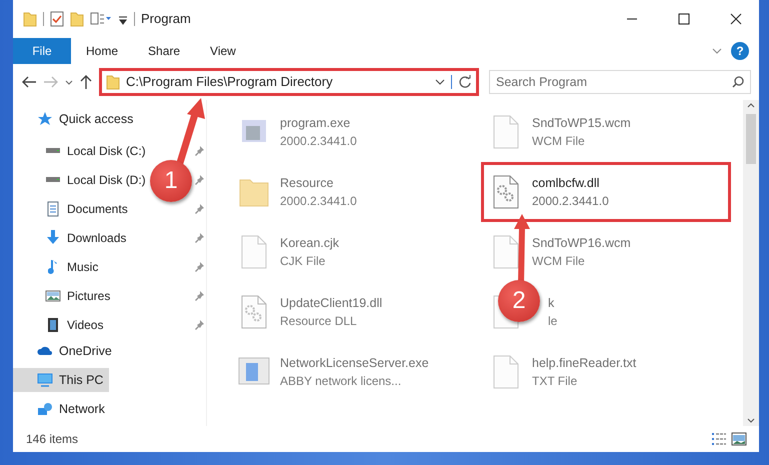 Image resolution: width=769 pixels, height=465 pixels. Describe the element at coordinates (59, 324) in the screenshot. I see `sidebar-item: Videos` at that location.